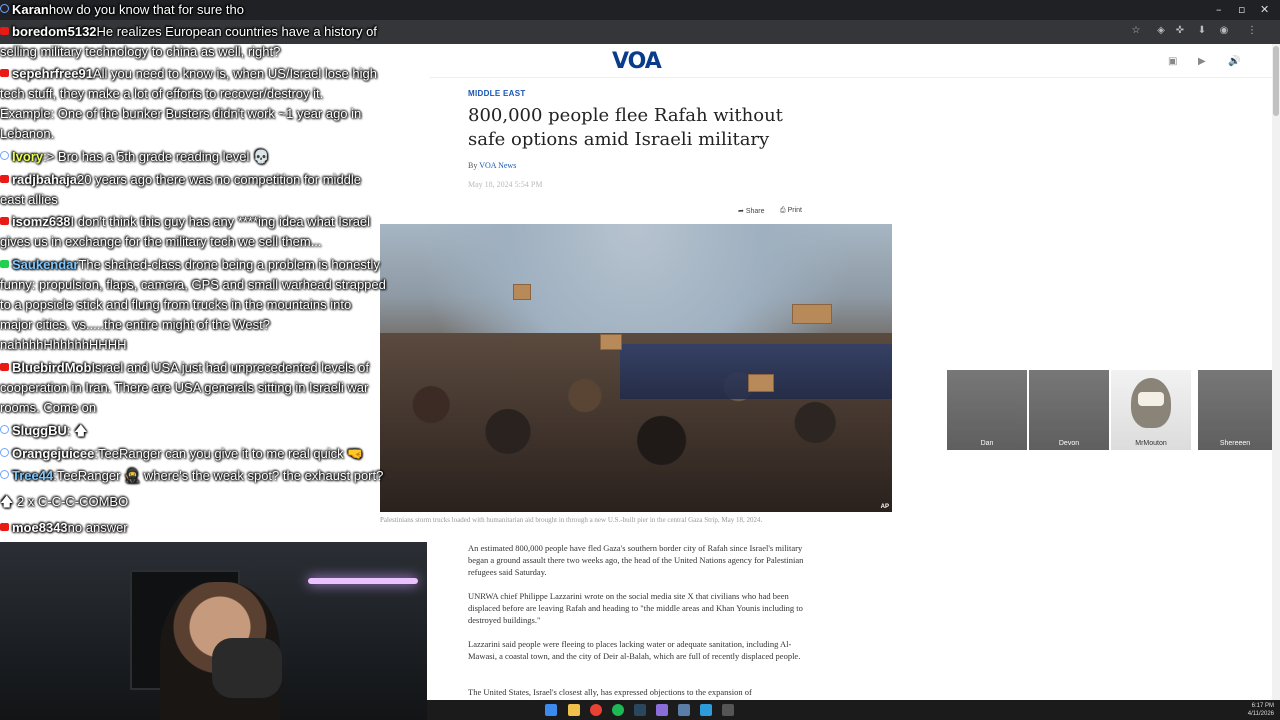 The image size is (1280, 720). Describe the element at coordinates (1202, 31) in the screenshot. I see `download-icon: ⬇` at that location.